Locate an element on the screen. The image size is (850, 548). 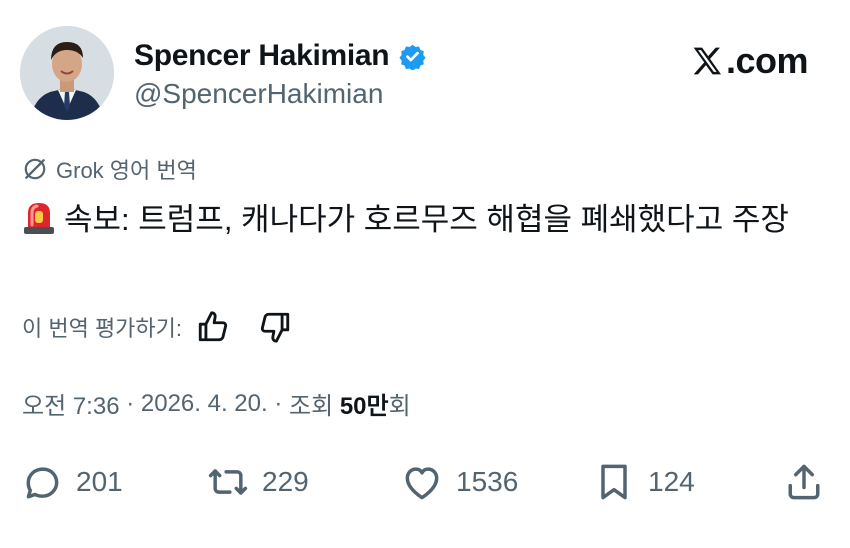
thumbs-down-icon is located at coordinates (275, 327).